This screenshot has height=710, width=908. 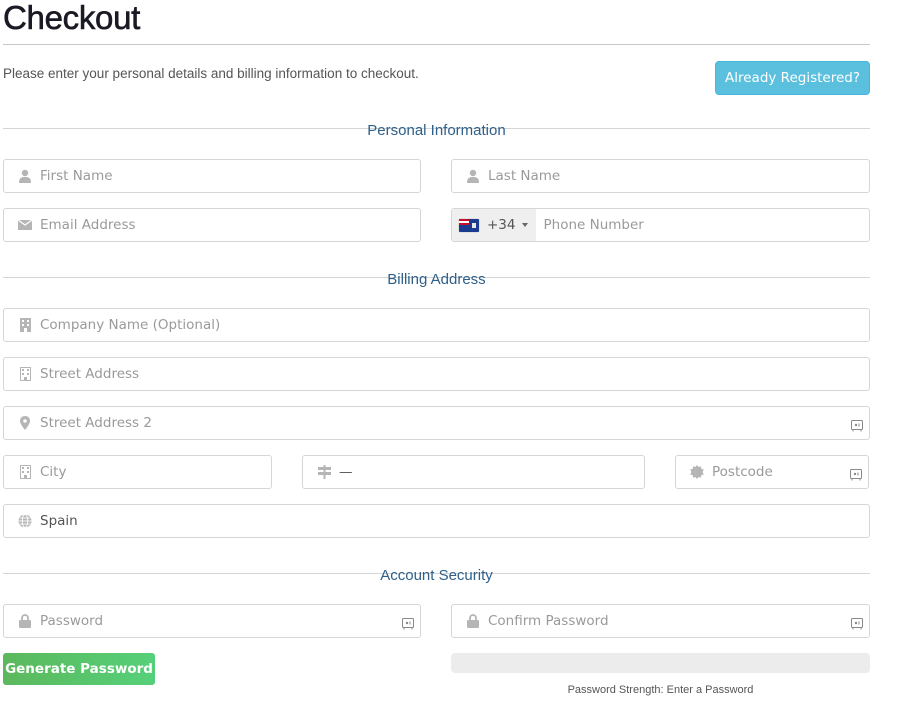 What do you see at coordinates (454, 325) in the screenshot?
I see `company-input` at bounding box center [454, 325].